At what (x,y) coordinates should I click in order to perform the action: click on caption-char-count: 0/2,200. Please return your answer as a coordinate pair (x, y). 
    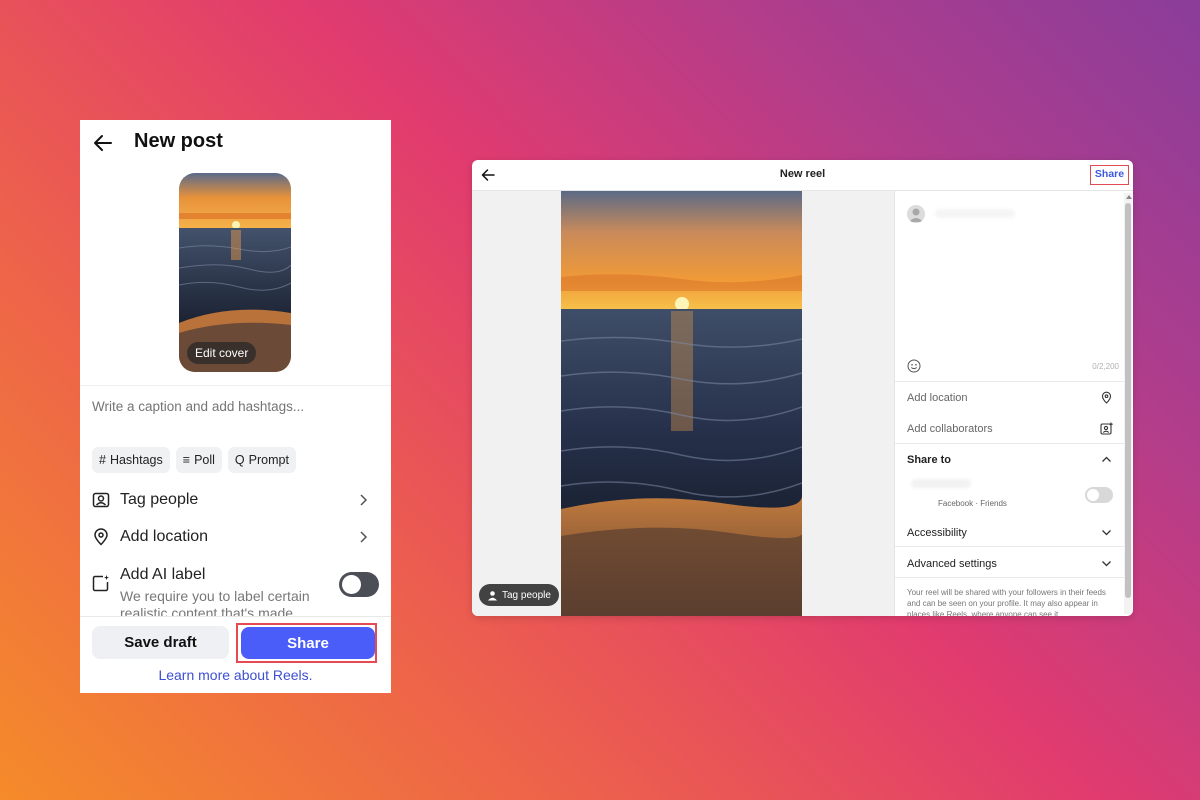
    Looking at the image, I should click on (1105, 366).